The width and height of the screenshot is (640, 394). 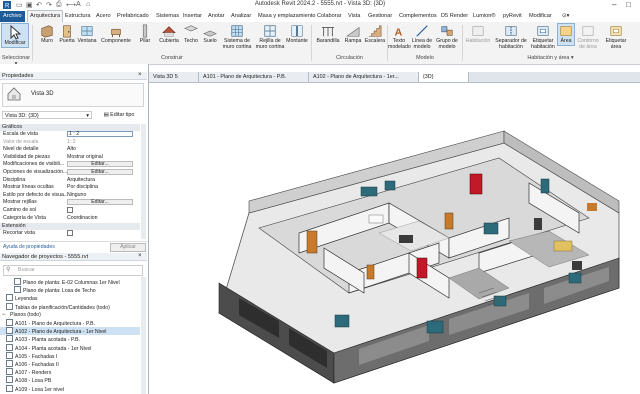 I want to click on tab-gestionar: Gestionar, so click(x=380, y=16).